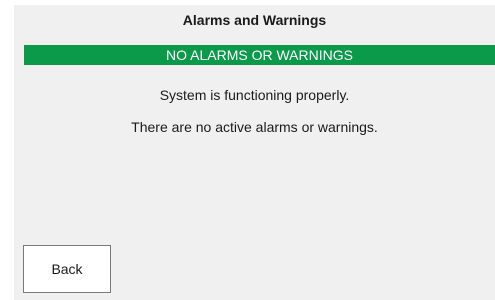 Image resolution: width=495 pixels, height=300 pixels. Describe the element at coordinates (254, 127) in the screenshot. I see `alarms-message: There are no active alarms or warnings.` at that location.